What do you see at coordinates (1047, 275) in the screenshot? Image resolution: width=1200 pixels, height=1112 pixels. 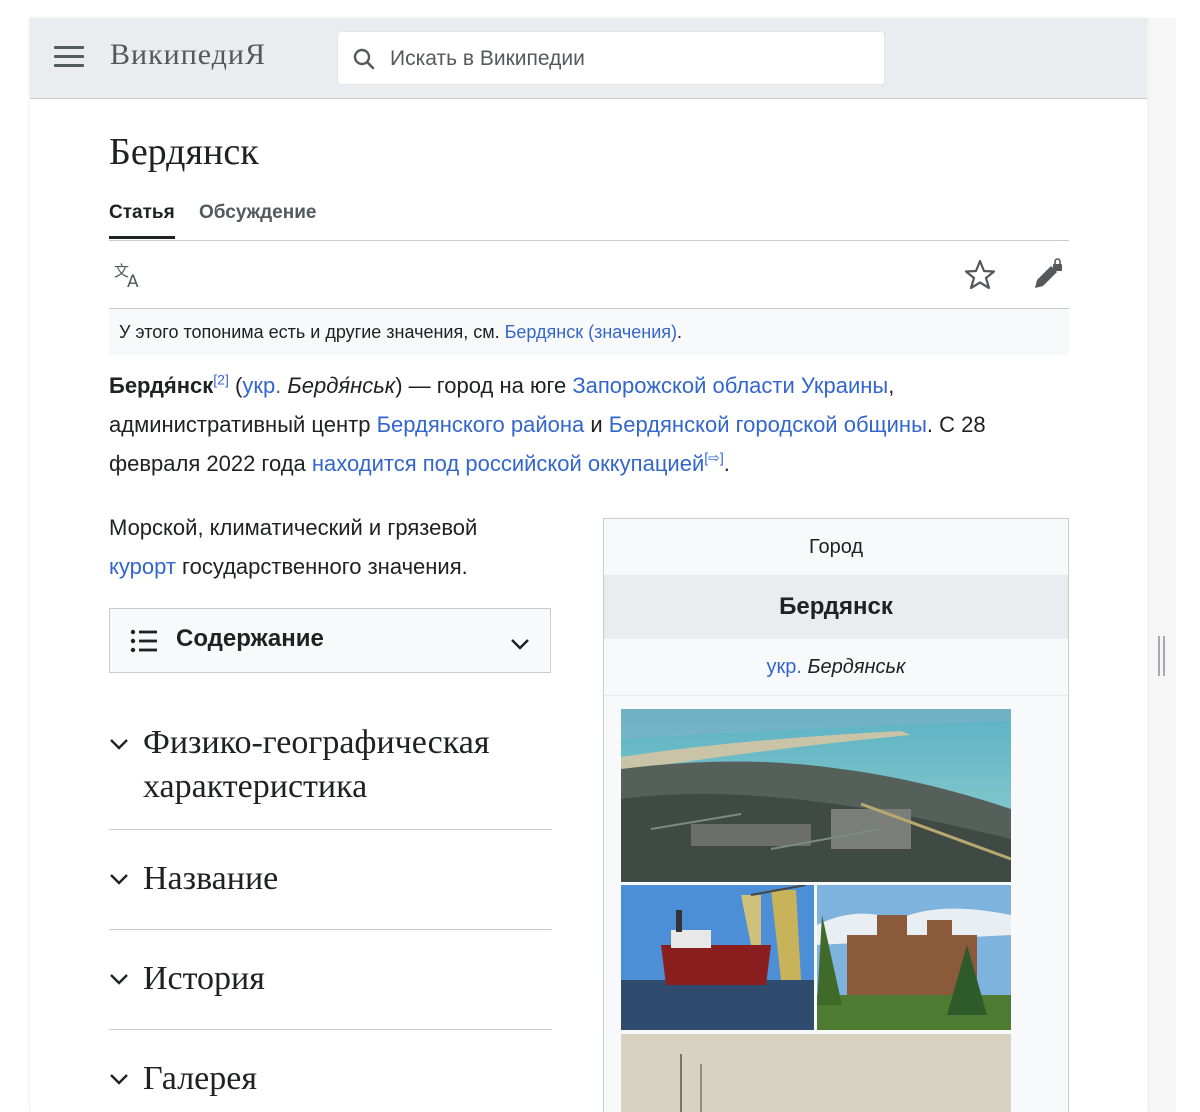 I see `edit-locked-icon` at bounding box center [1047, 275].